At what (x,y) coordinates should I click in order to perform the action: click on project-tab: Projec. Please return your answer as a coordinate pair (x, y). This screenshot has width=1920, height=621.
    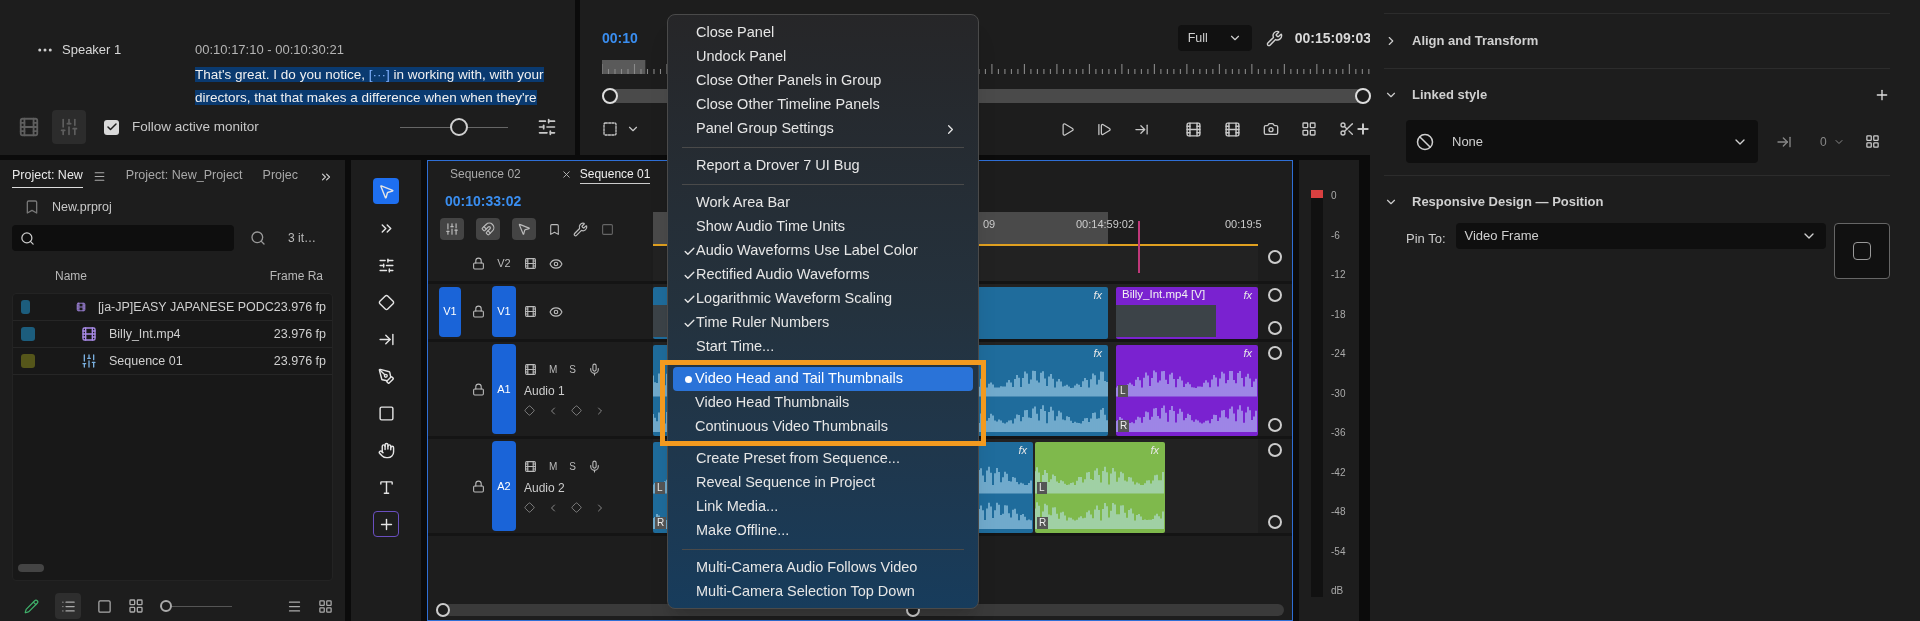
    Looking at the image, I should click on (280, 177).